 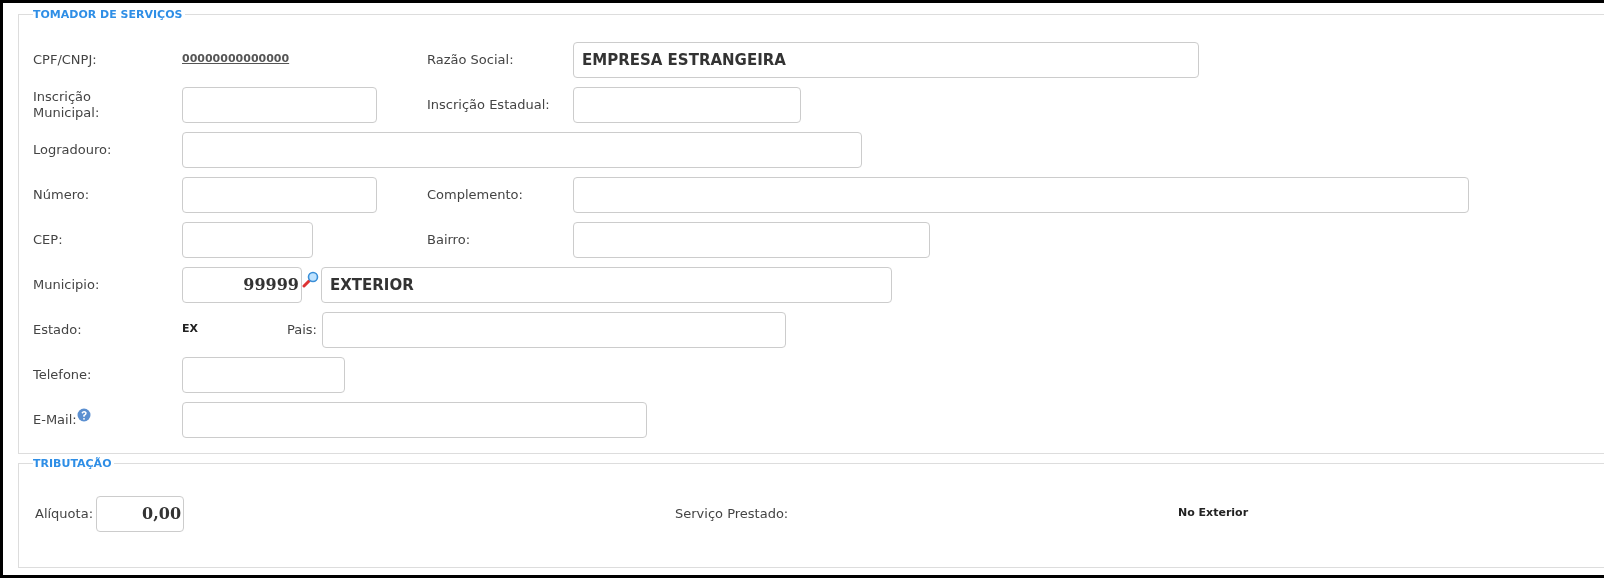 I want to click on field-label: CPF/CNPJ:, so click(x=65, y=59).